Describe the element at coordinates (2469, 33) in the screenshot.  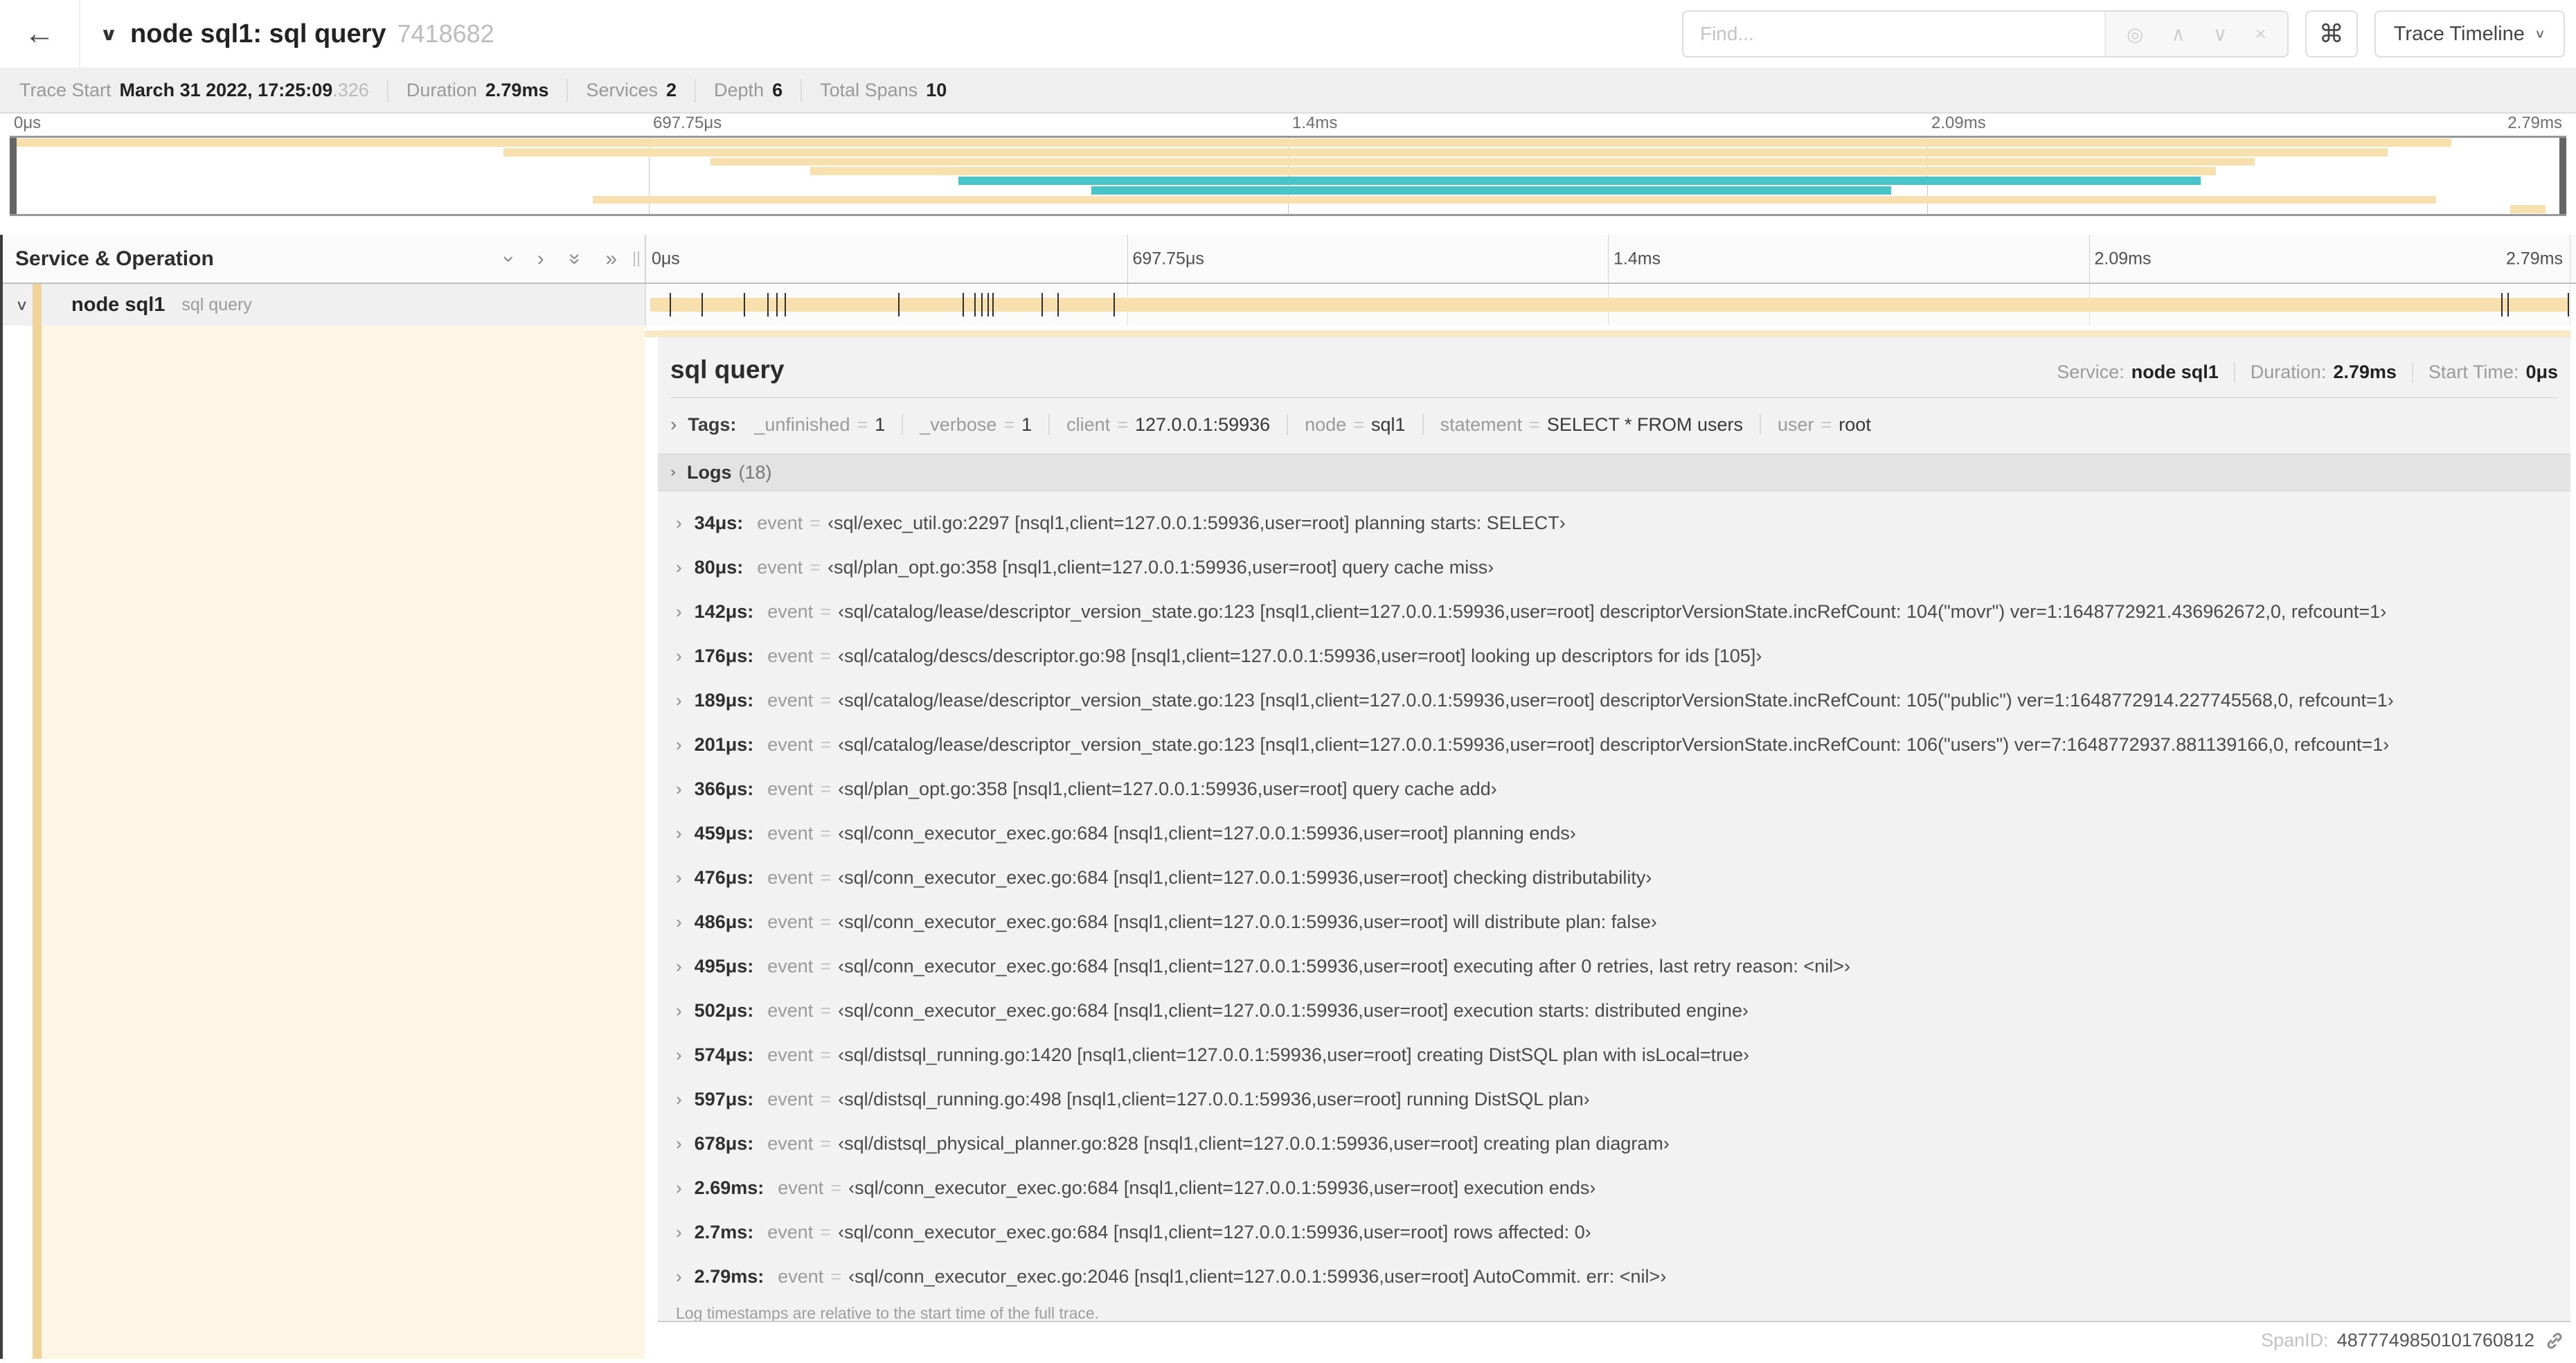
I see `trace-view-selector: Trace Timeline ∨` at that location.